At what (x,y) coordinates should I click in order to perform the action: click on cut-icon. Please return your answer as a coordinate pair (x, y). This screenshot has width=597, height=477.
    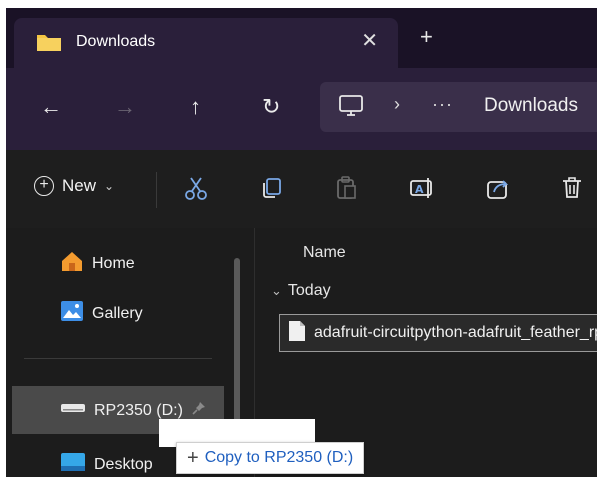
    Looking at the image, I should click on (196, 188).